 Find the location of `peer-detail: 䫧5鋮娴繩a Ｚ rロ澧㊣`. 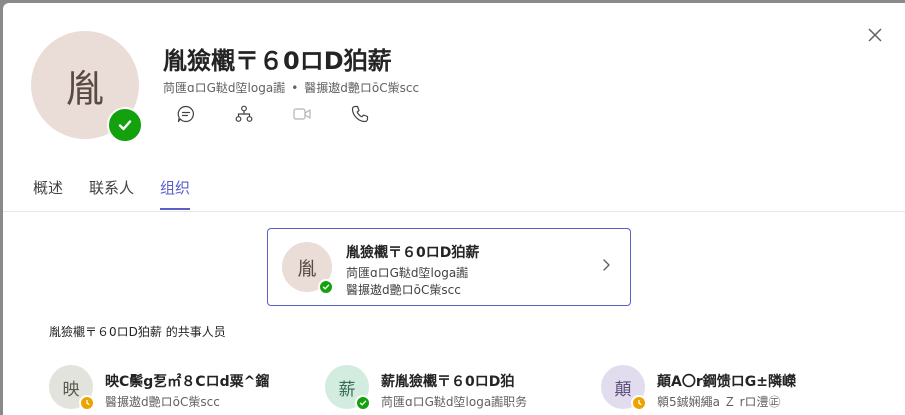

peer-detail: 䫧5鋮娴繩a Ｚ rロ澧㊣ is located at coordinates (719, 402).